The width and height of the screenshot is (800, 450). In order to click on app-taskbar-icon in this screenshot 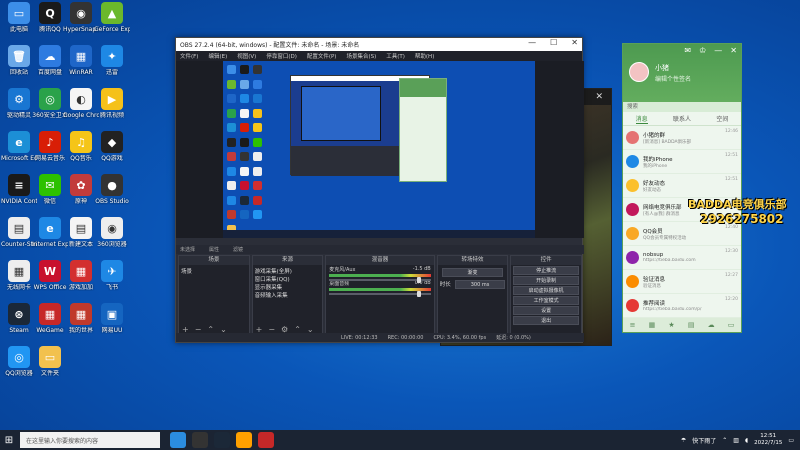, I will do `click(266, 440)`.